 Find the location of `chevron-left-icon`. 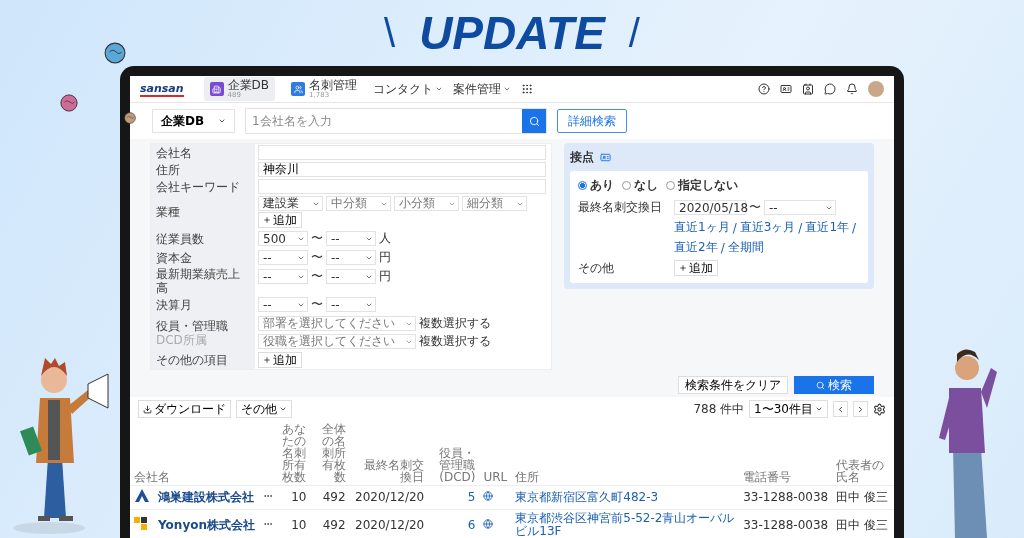

chevron-left-icon is located at coordinates (840, 409).